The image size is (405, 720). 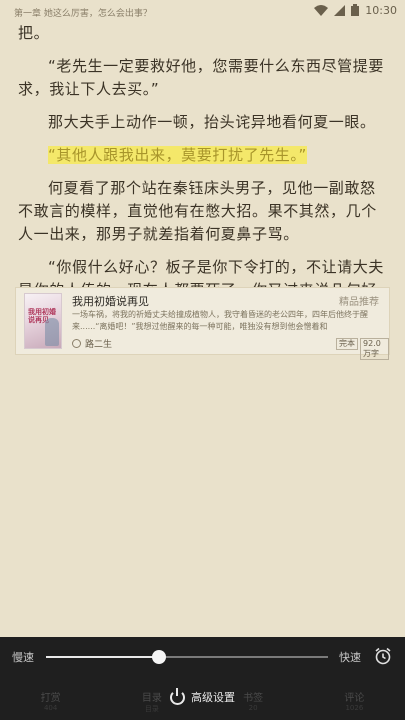 What do you see at coordinates (201, 77) in the screenshot?
I see `paragraph: “老先生一定要救好他，您需要什么东西尽管提要求，我让下人去买。”` at bounding box center [201, 77].